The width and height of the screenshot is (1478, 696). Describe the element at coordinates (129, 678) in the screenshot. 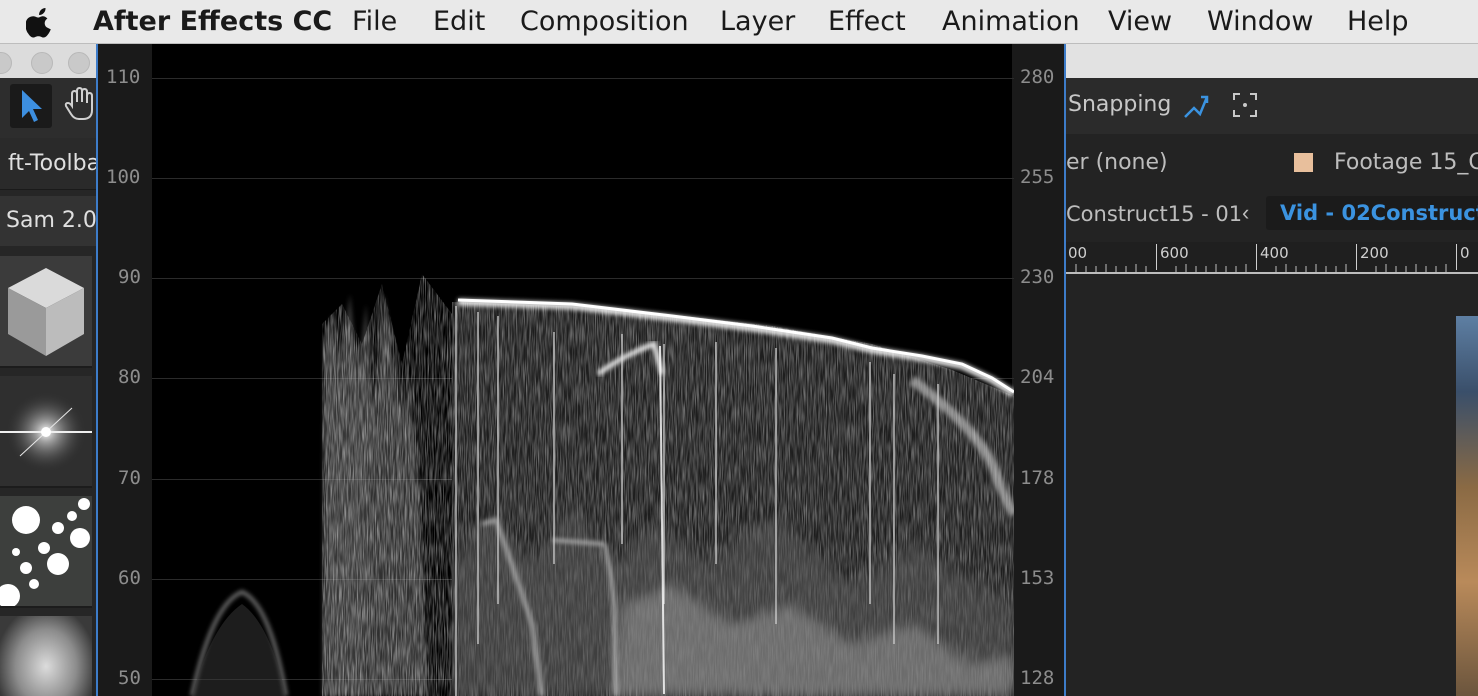

I see `scale-tick-left: 50` at that location.